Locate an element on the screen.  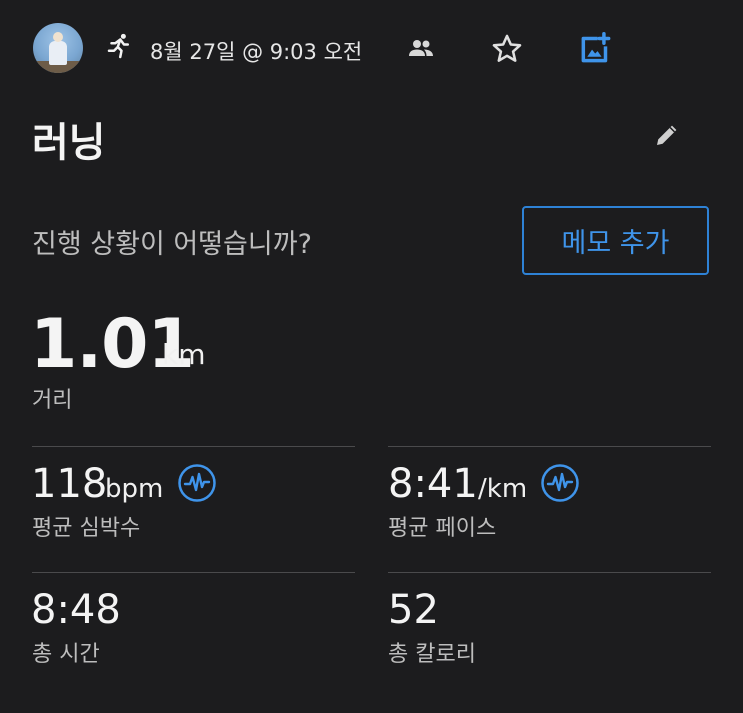
total-calories-value: 52 is located at coordinates (413, 610).